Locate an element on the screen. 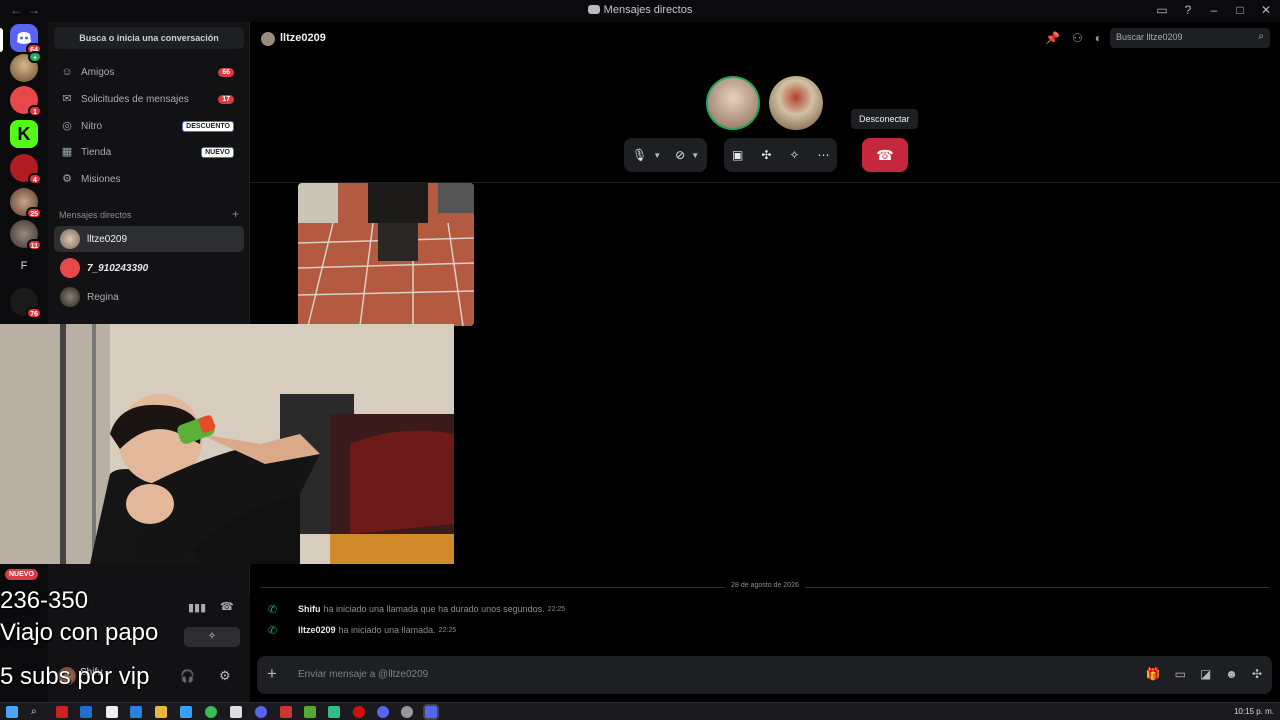  date-separator: 28 de agosto de 2026 is located at coordinates (765, 587).